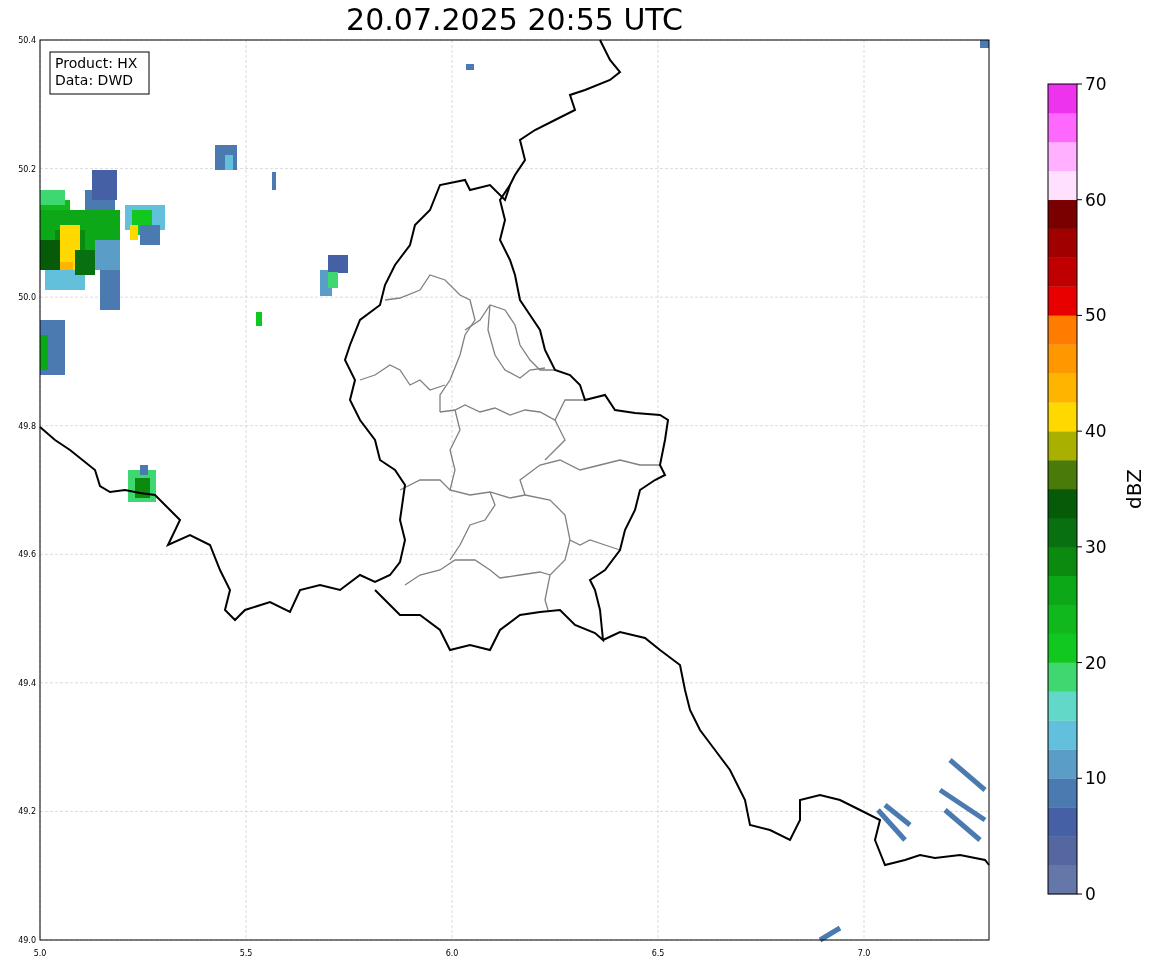  Describe the element at coordinates (27, 940) in the screenshot. I see `y-tick-label: 49.0` at that location.